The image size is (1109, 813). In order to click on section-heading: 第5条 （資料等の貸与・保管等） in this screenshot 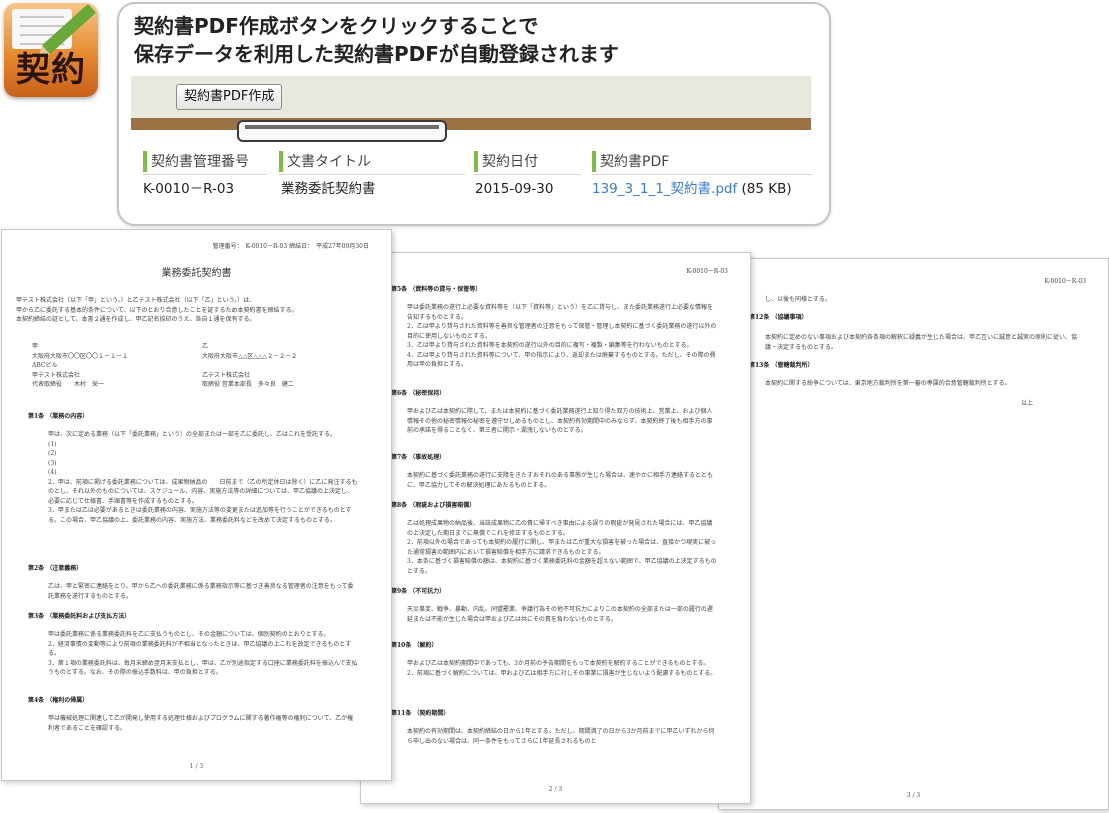, I will do `click(436, 289)`.